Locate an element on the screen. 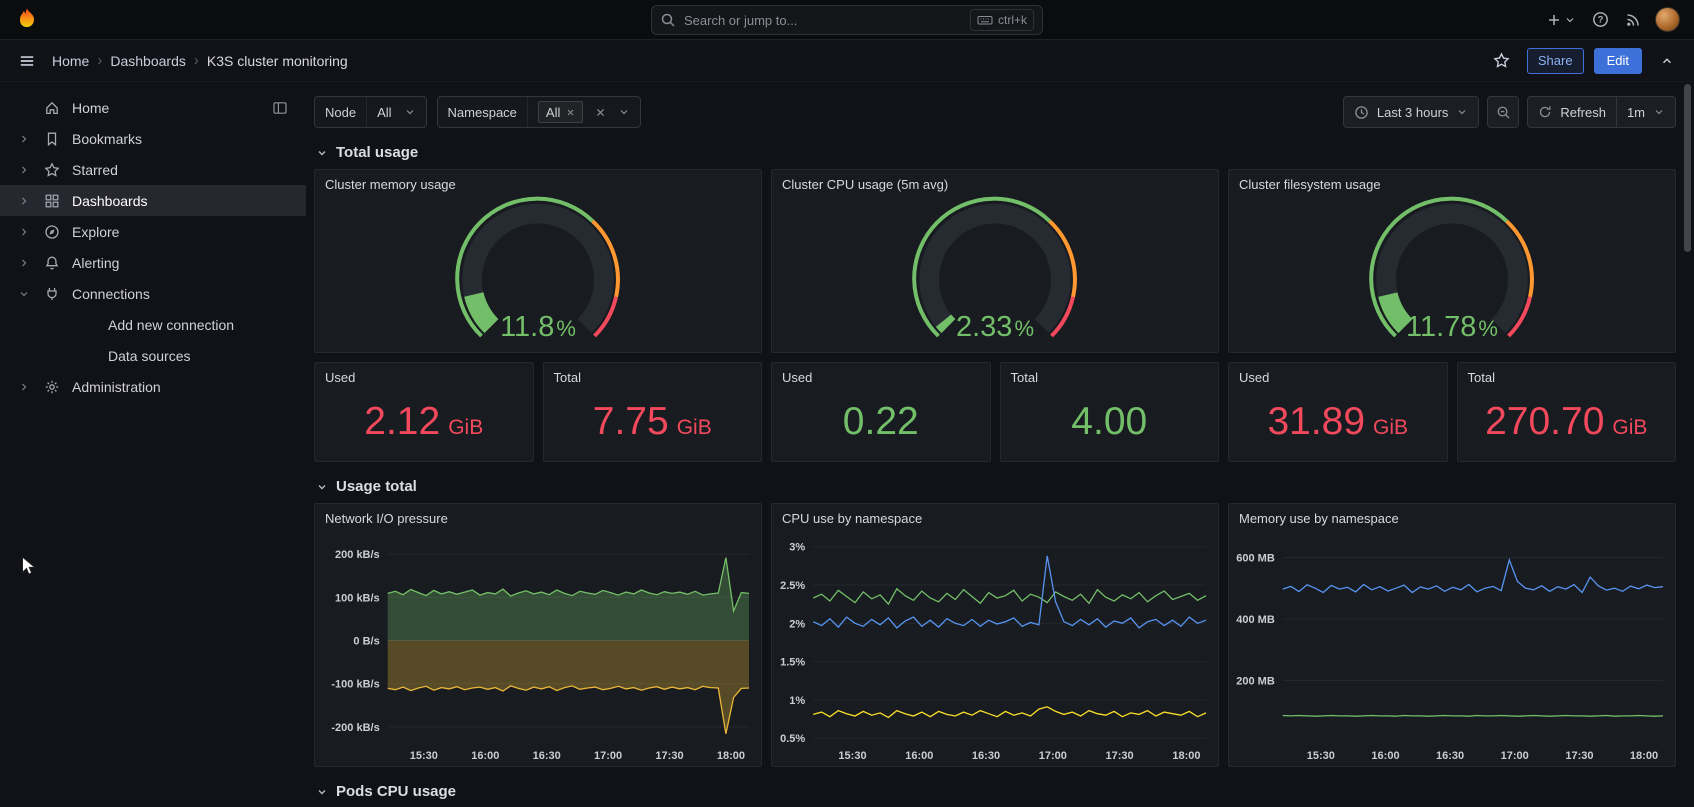  time-range-label: Last 3 hours is located at coordinates (1412, 112).